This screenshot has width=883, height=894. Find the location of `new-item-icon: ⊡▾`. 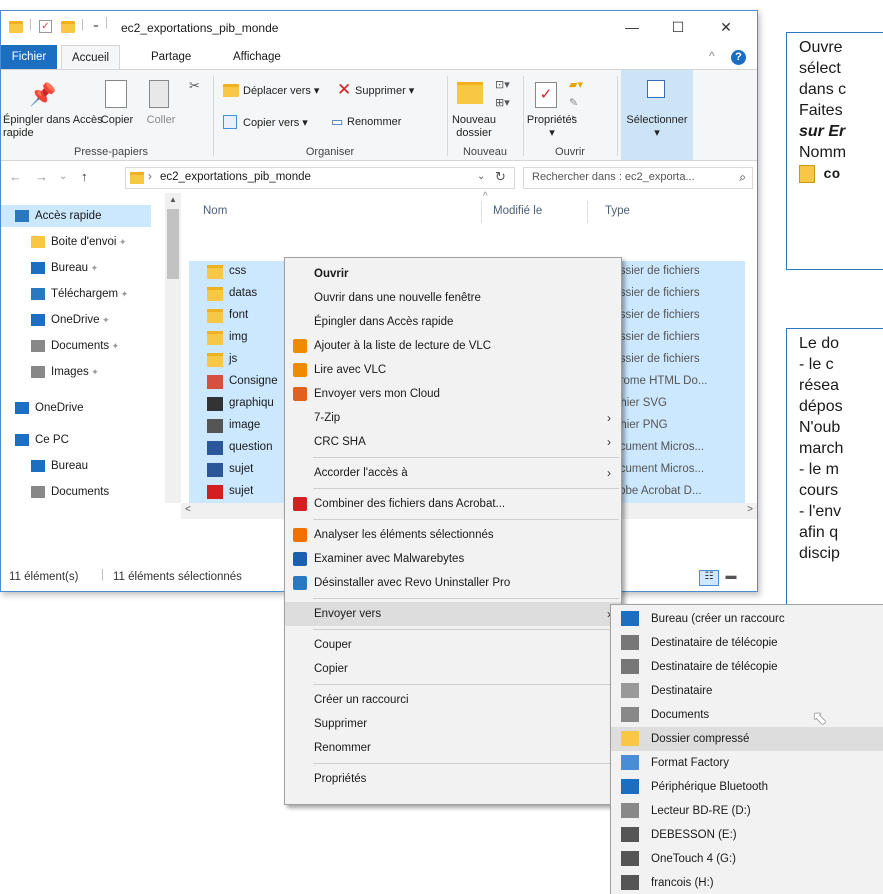

new-item-icon: ⊡▾ is located at coordinates (502, 84).